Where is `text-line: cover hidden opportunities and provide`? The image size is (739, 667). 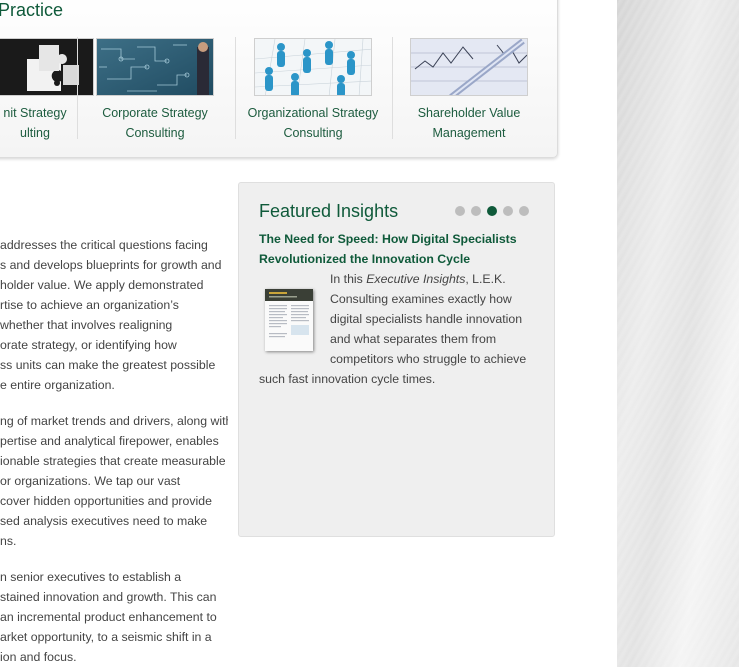
text-line: cover hidden opportunities and provide is located at coordinates (106, 501).